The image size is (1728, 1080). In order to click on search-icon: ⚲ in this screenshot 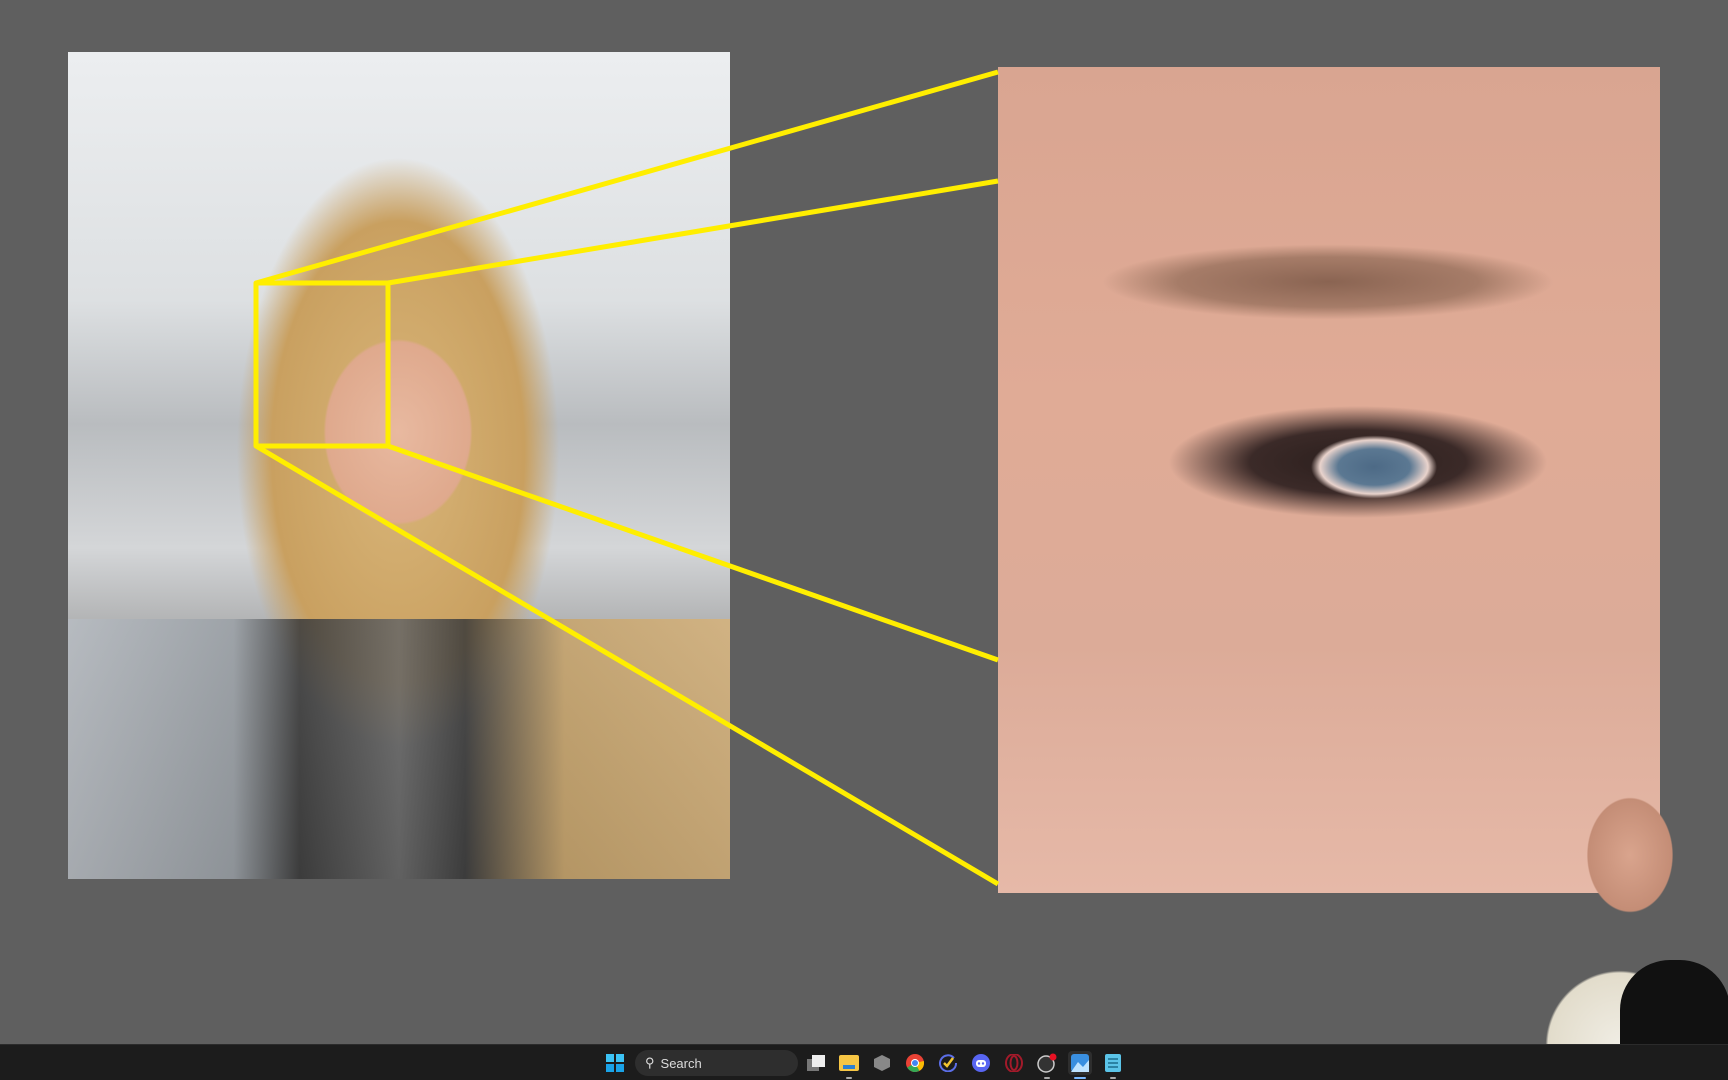, I will do `click(650, 1062)`.